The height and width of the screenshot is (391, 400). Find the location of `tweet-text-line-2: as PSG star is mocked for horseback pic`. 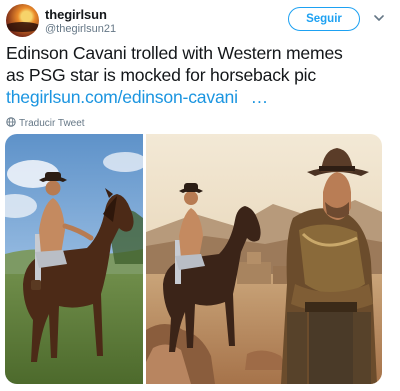

tweet-text-line-2: as PSG star is mocked for horseback pic is located at coordinates (161, 75).